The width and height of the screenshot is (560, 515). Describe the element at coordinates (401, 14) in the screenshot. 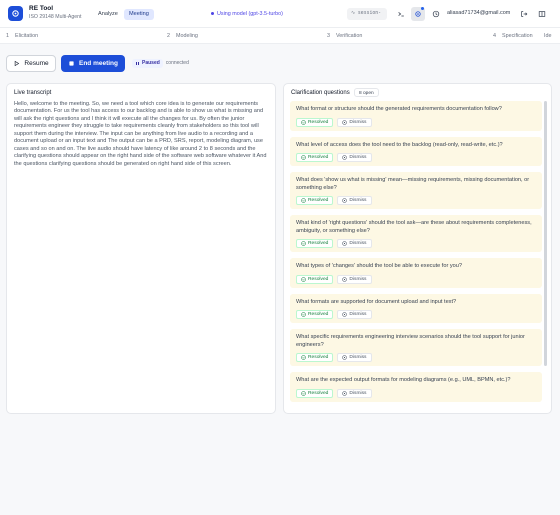

I see `terminal-icon` at that location.